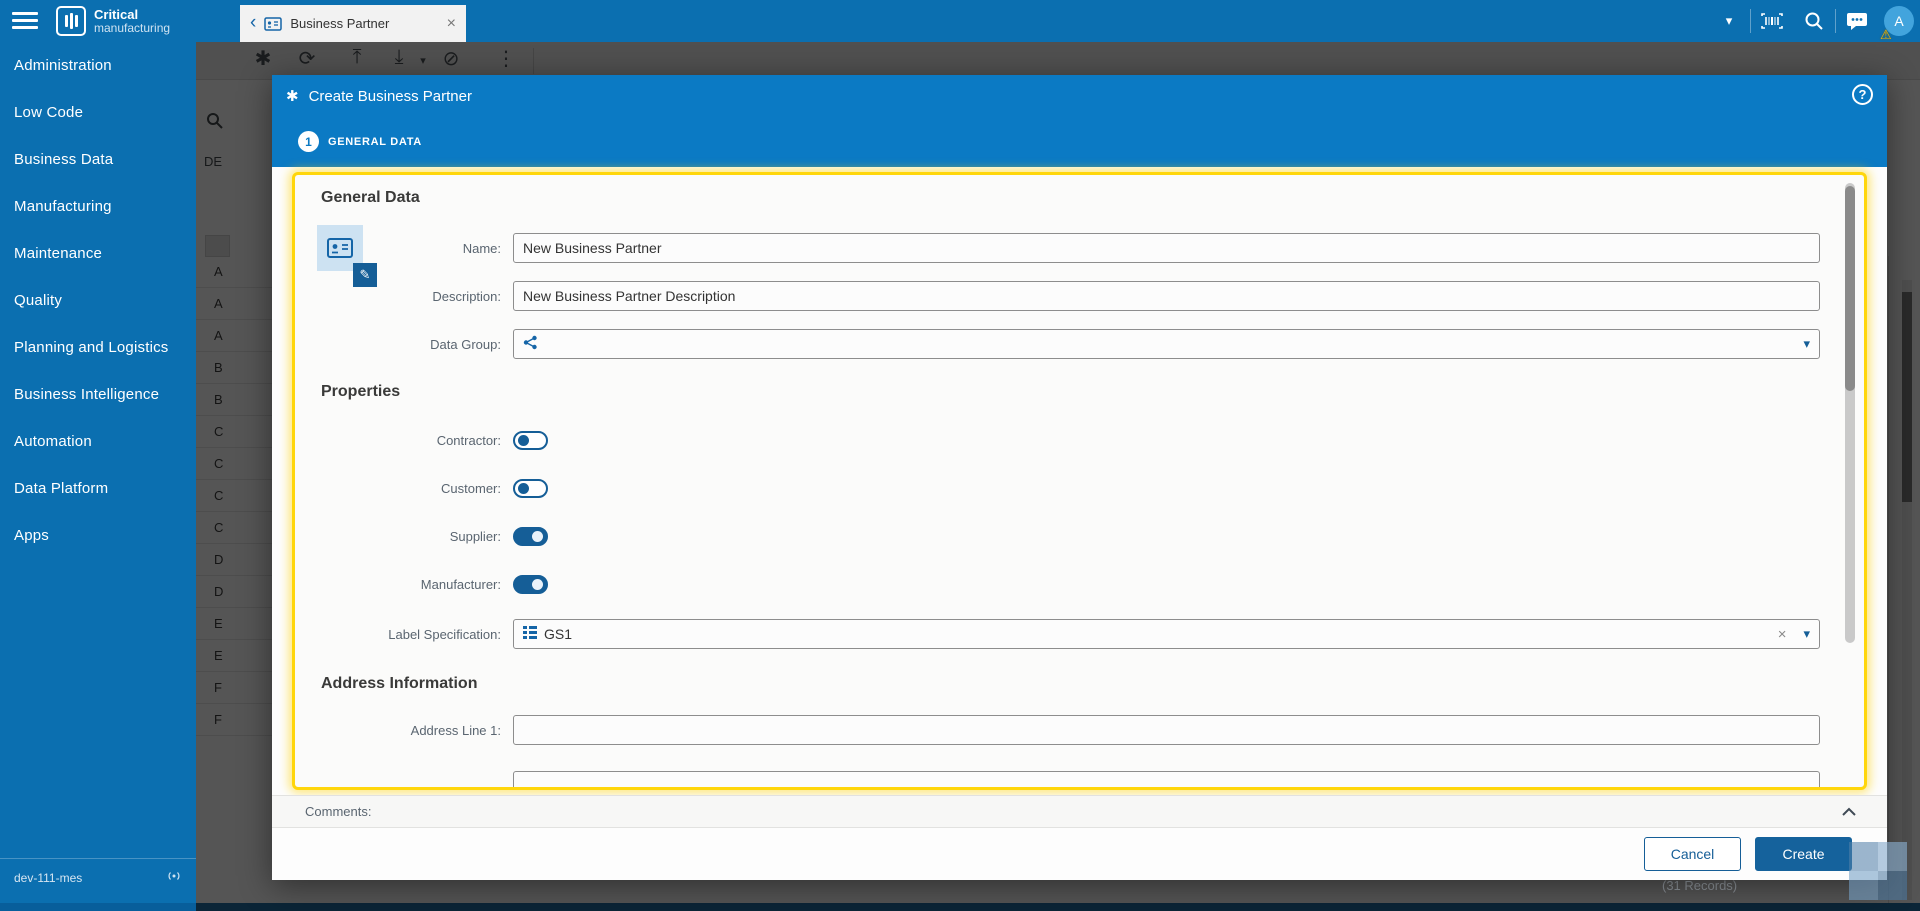 This screenshot has height=911, width=1920. I want to click on comments-section: Comments:, so click(1079, 811).